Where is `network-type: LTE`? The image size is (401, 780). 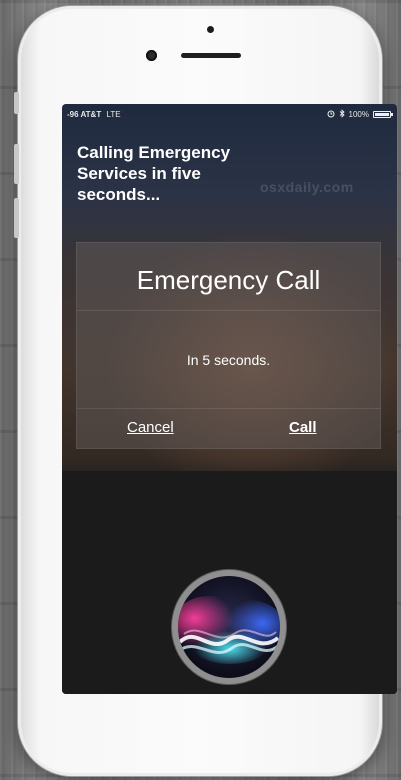 network-type: LTE is located at coordinates (113, 114).